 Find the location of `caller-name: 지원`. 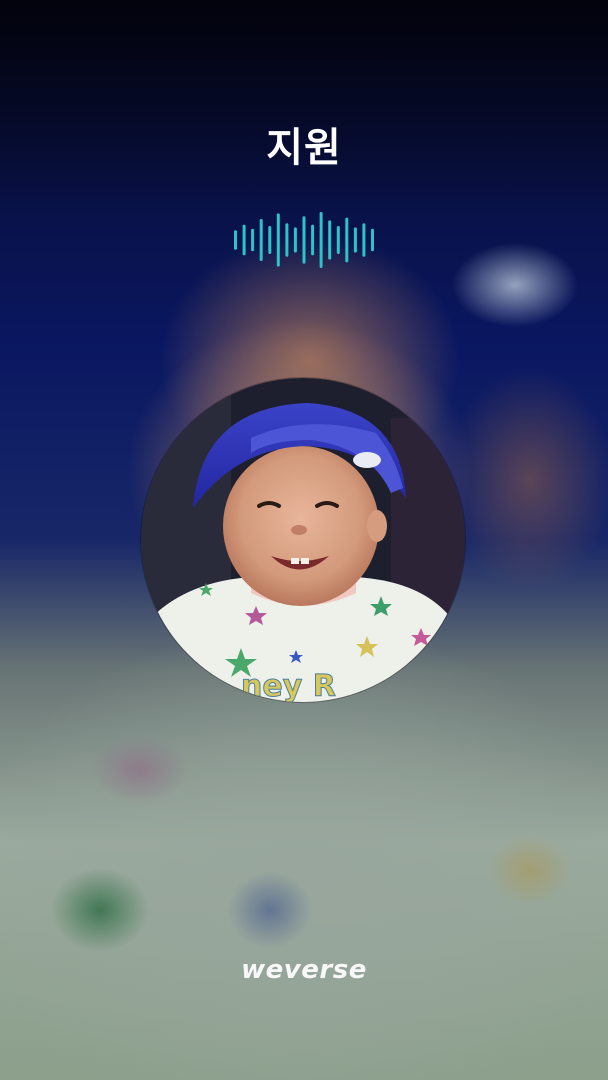

caller-name: 지원 is located at coordinates (304, 148).